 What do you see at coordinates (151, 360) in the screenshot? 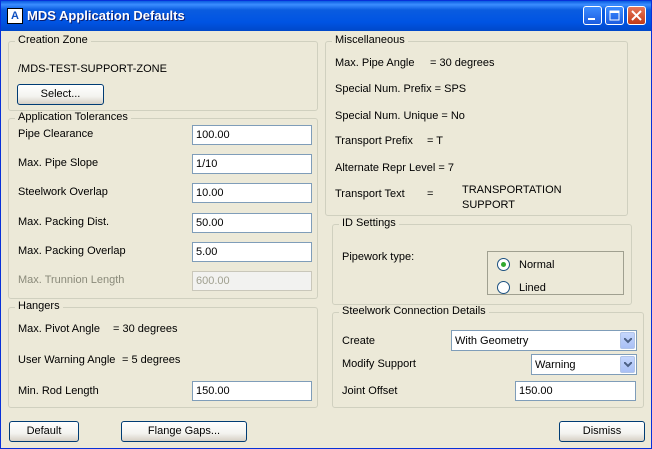
I see `user-warning-angle-value: = 5 degrees` at bounding box center [151, 360].